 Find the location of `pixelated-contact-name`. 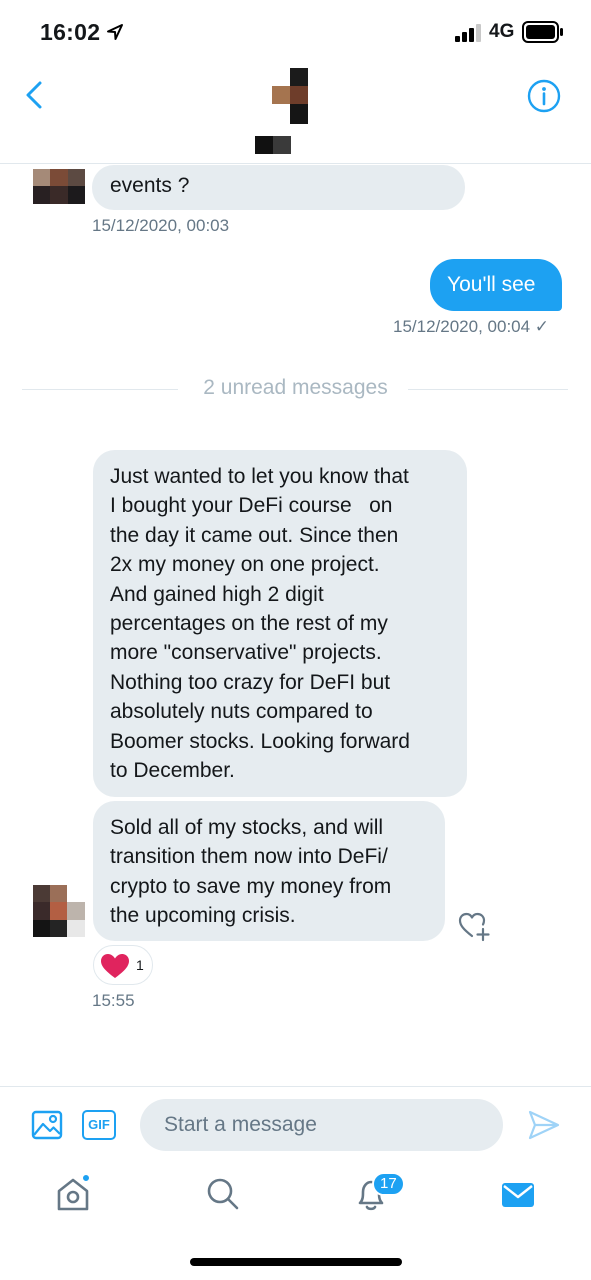

pixelated-contact-name is located at coordinates (273, 145).